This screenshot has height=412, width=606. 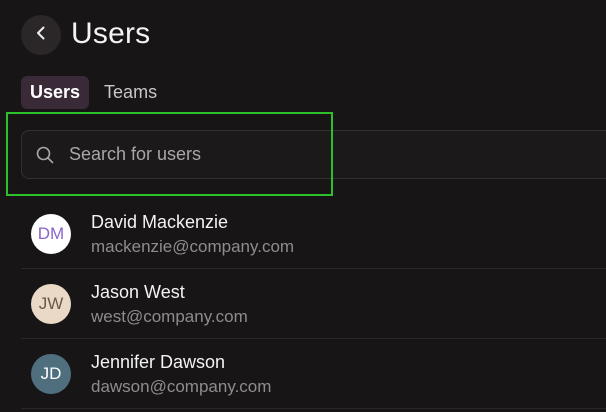 I want to click on search-box, so click(x=313, y=154).